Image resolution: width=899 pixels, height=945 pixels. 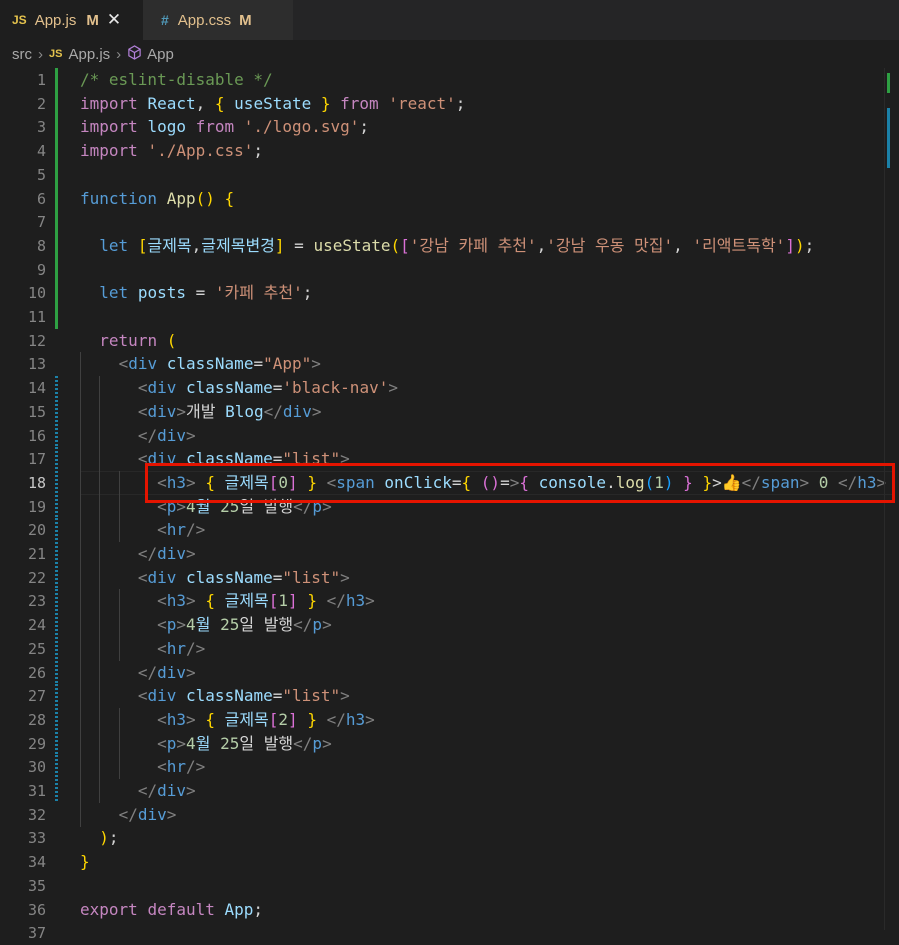 What do you see at coordinates (160, 54) in the screenshot?
I see `breadcrumb-item-symbol: App` at bounding box center [160, 54].